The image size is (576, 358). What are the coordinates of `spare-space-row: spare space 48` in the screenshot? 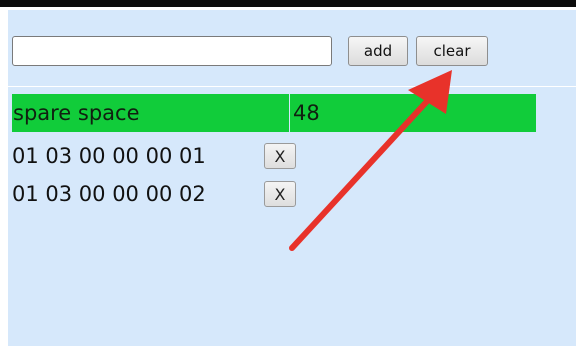 It's located at (274, 113).